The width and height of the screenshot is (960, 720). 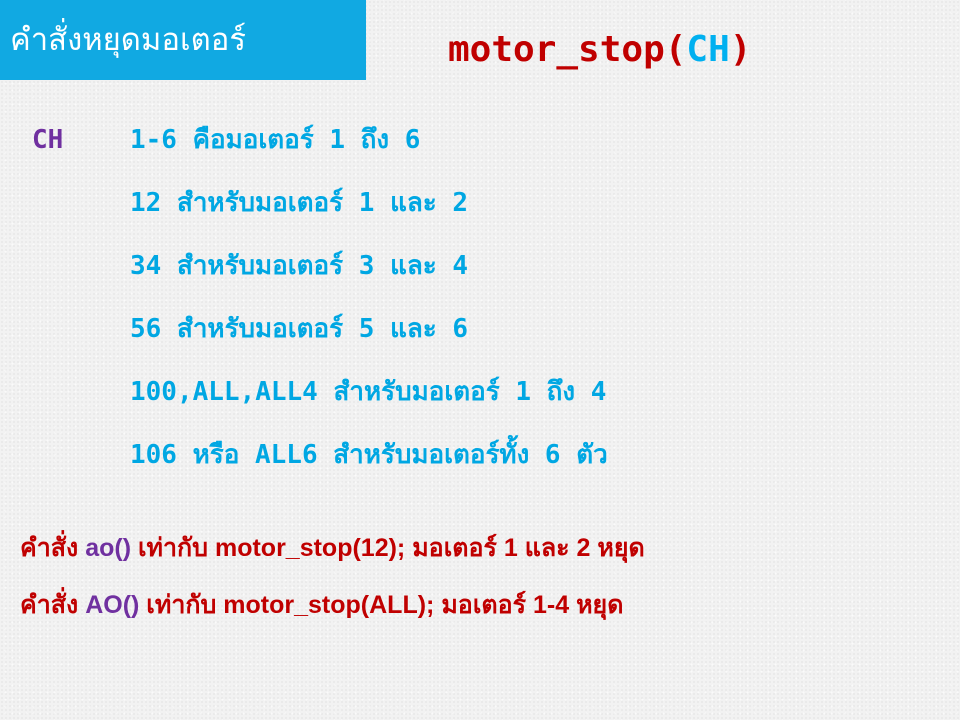 I want to click on ch-value-item: 12 สำหรับมอเตอร์ 1 และ 2, so click(x=299, y=203).